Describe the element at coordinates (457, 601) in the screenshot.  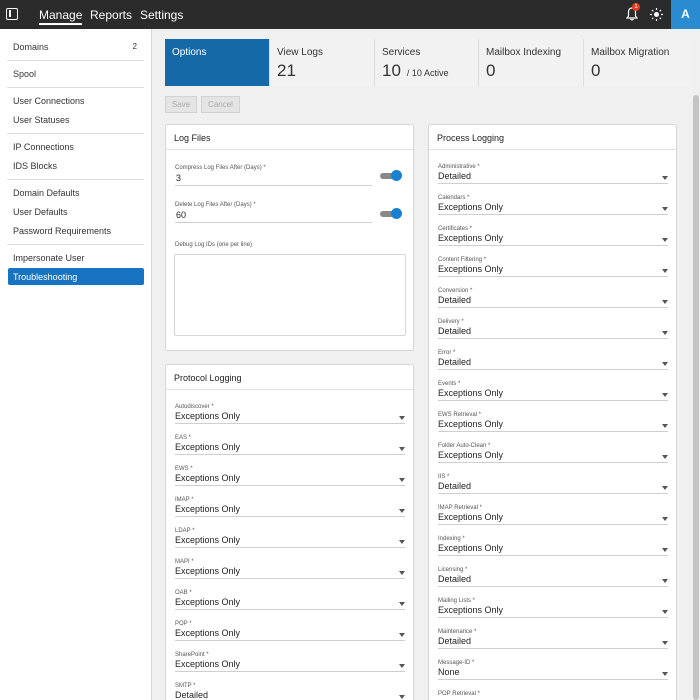
I see `select-label: Mailing Lists *` at that location.